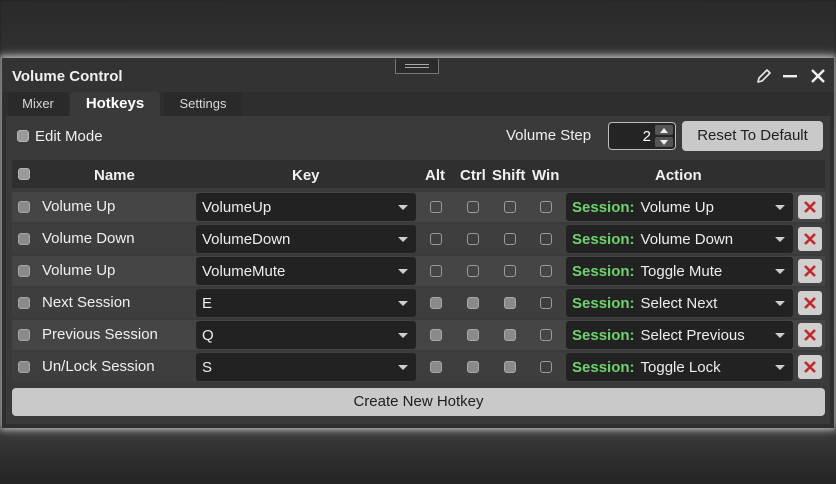 This screenshot has height=484, width=836. What do you see at coordinates (306, 271) in the screenshot?
I see `key-dropdown: VolumeMute` at bounding box center [306, 271].